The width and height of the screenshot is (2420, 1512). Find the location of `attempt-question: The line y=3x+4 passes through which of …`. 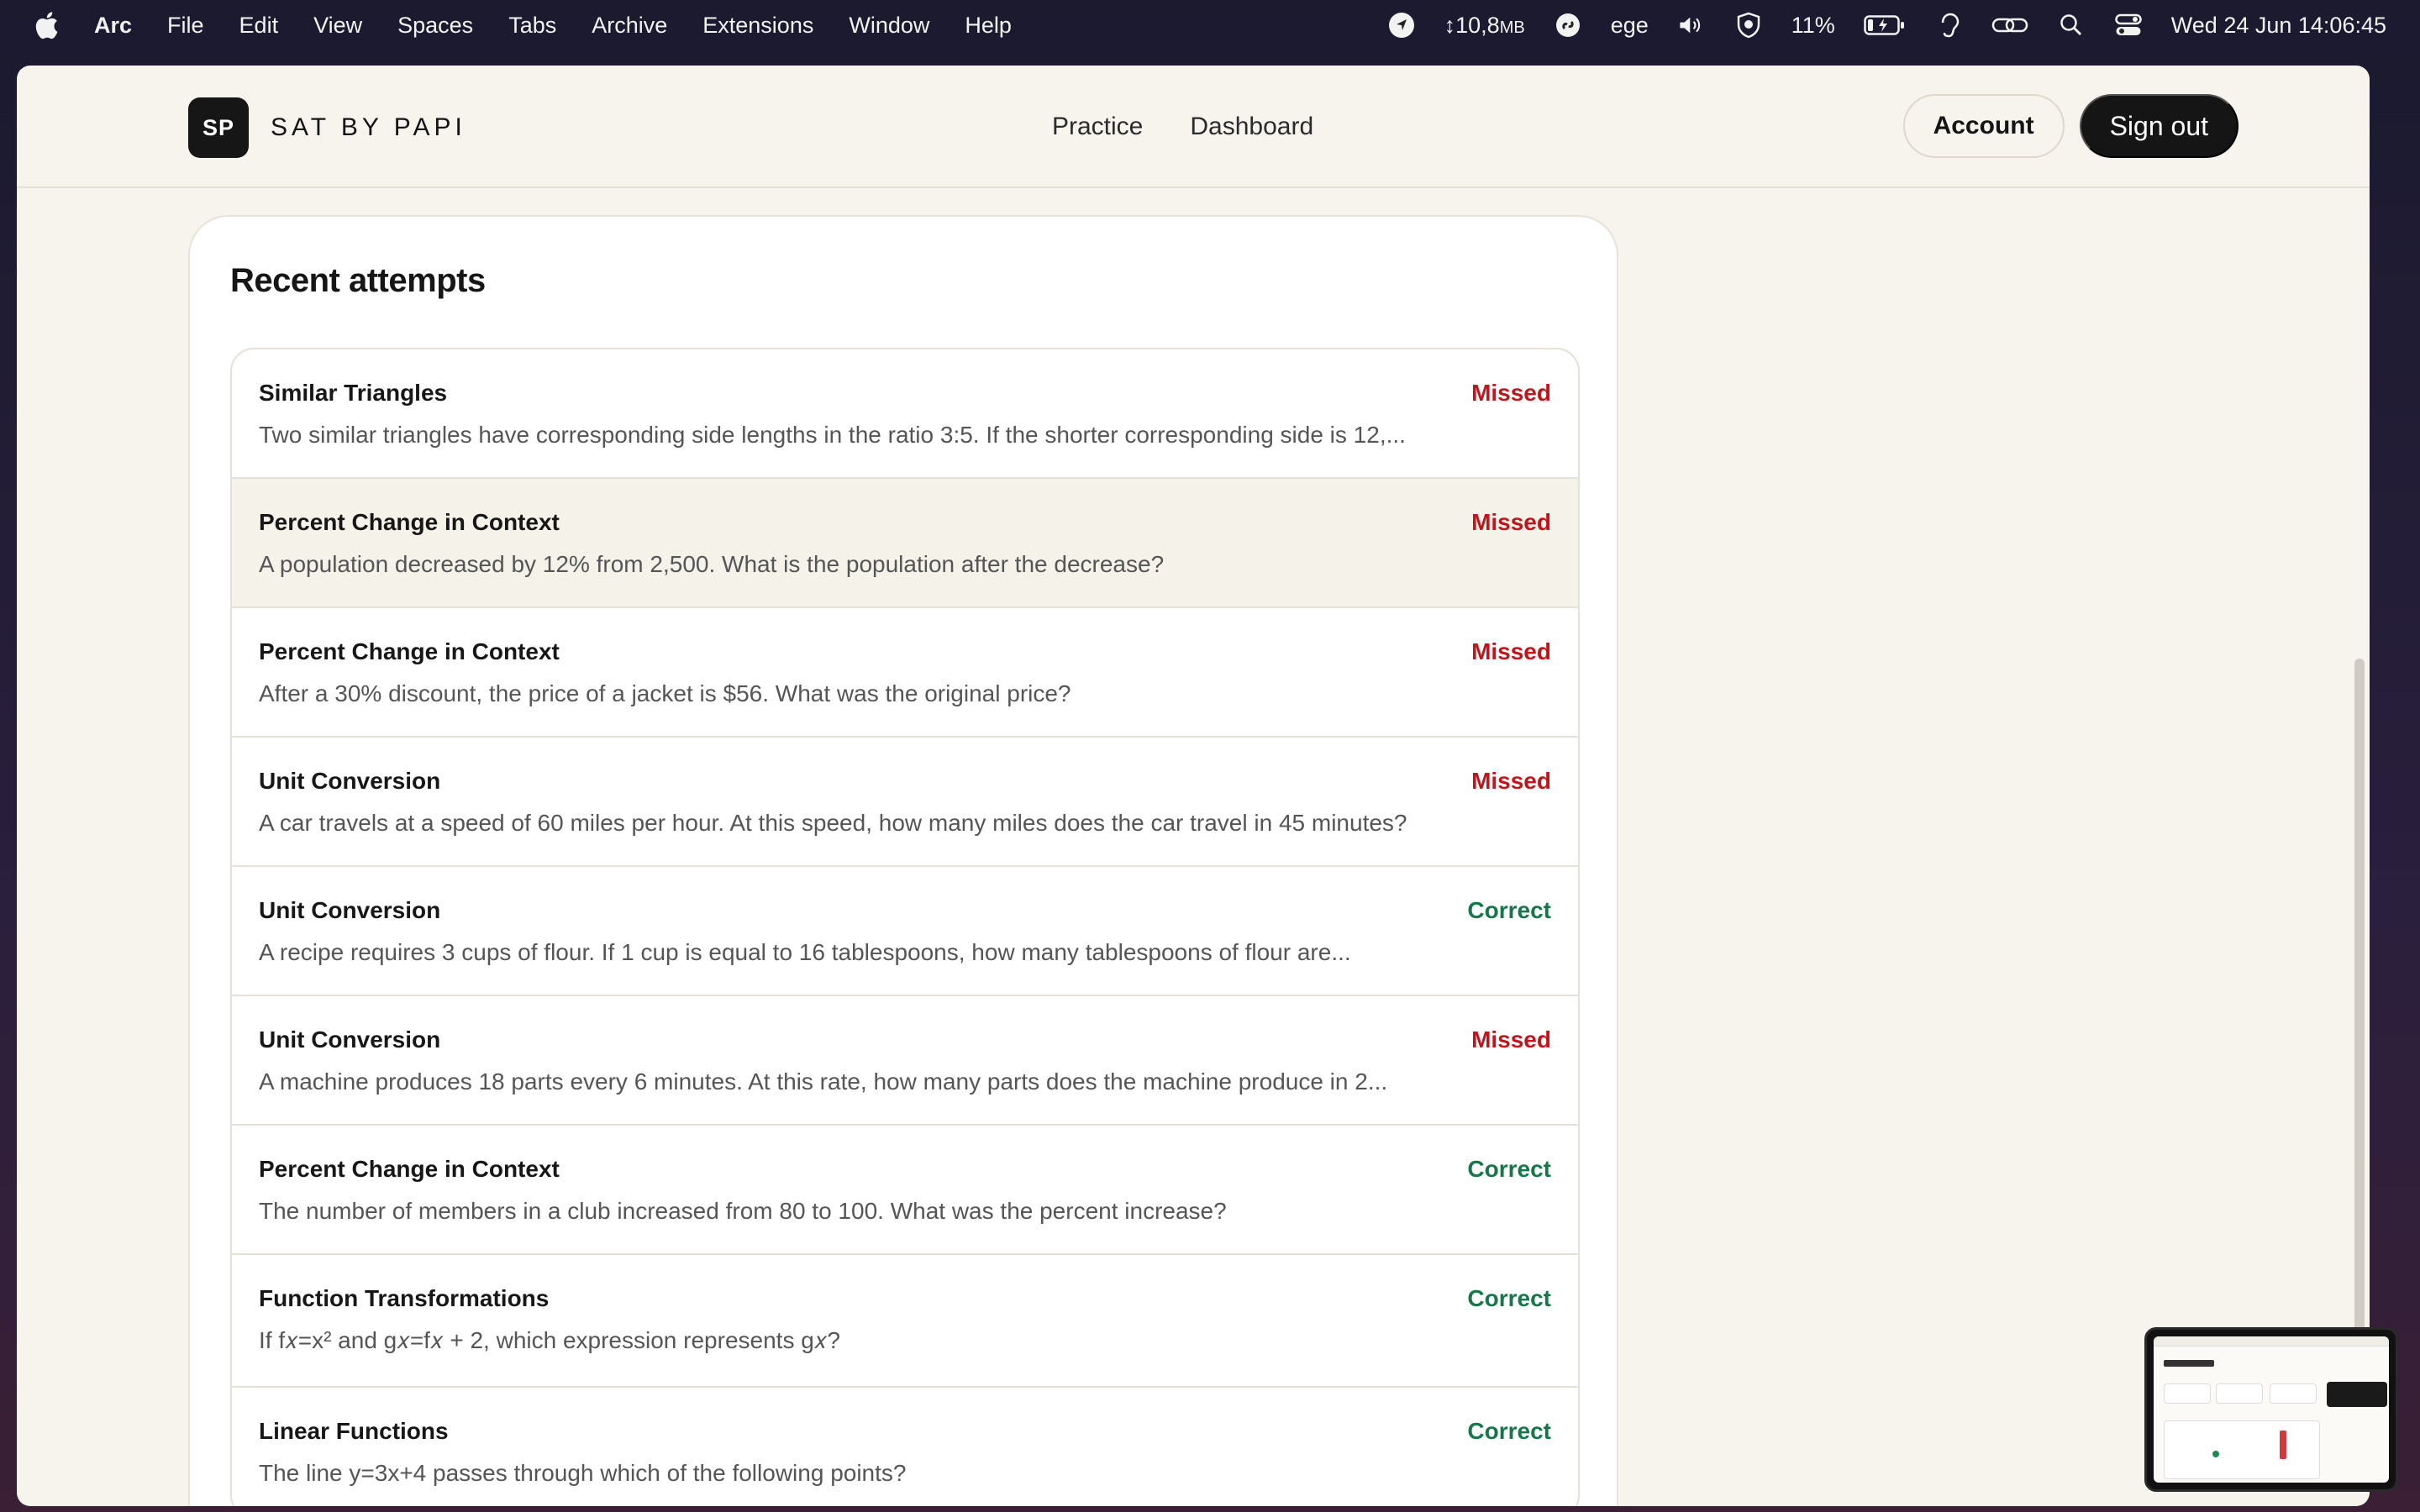

attempt-question: The line y=3x+4 passes through which of … is located at coordinates (583, 1473).